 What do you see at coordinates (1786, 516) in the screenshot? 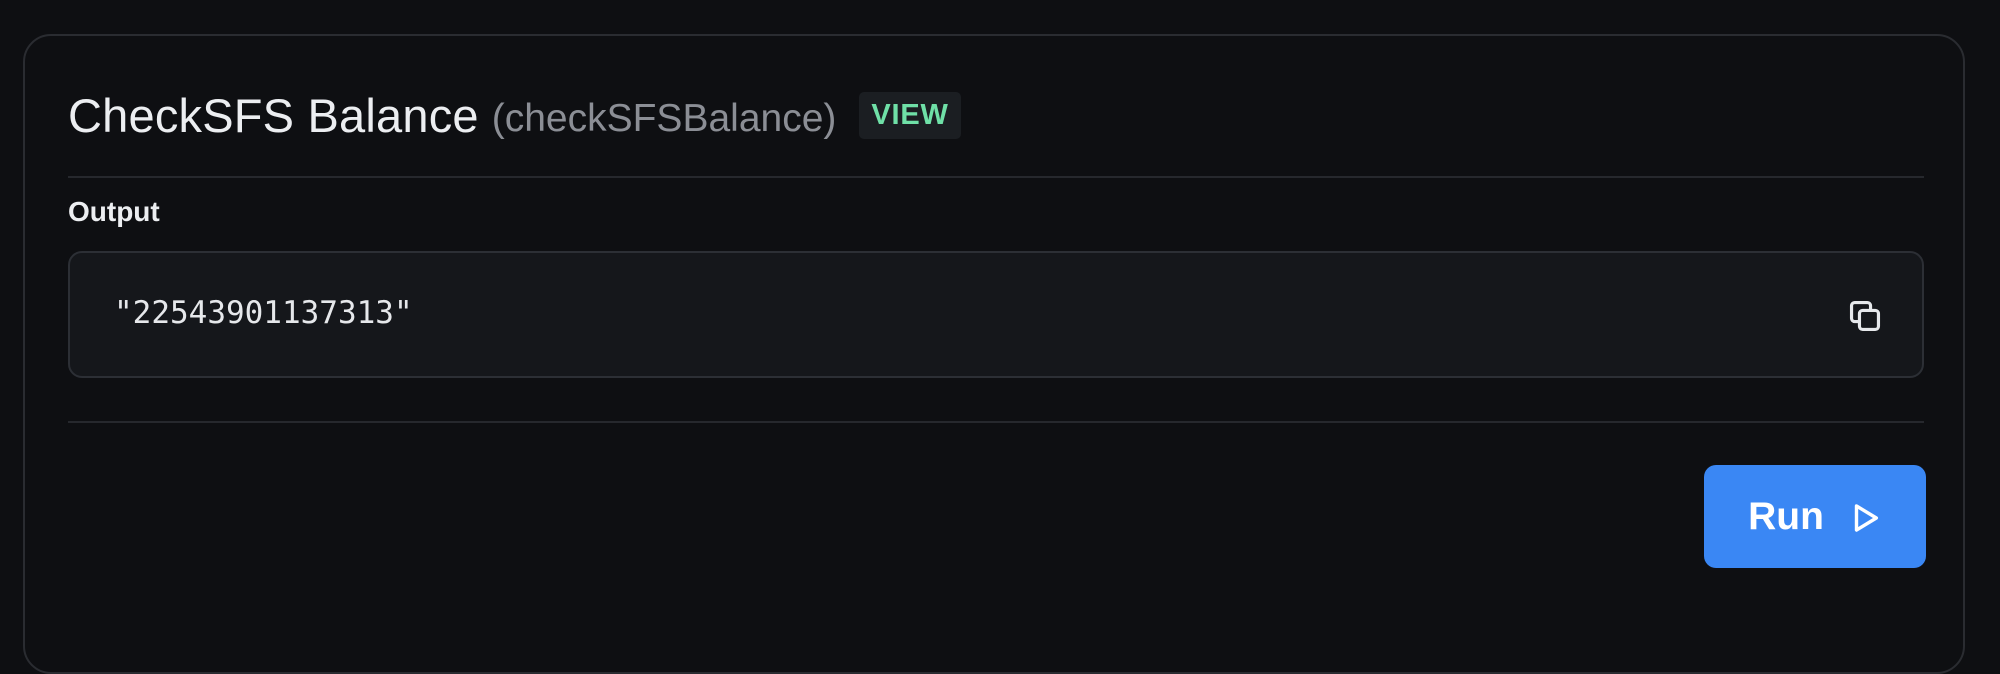
I see `run-button-label: Run` at bounding box center [1786, 516].